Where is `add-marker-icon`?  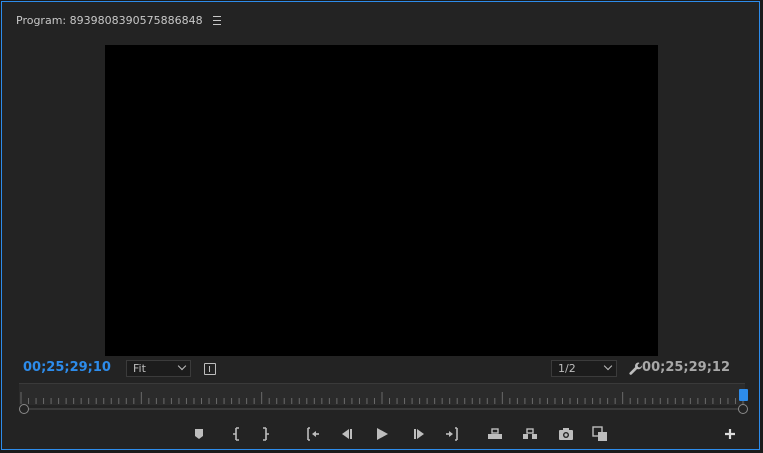 add-marker-icon is located at coordinates (199, 434).